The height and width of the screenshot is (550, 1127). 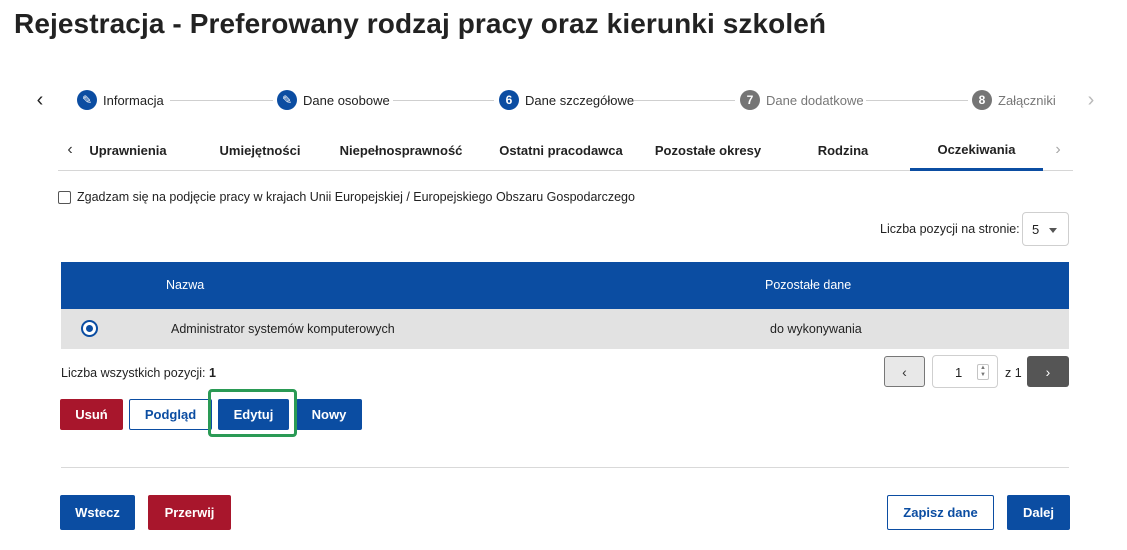 I want to click on pagination-next-button: ›, so click(x=1048, y=371).